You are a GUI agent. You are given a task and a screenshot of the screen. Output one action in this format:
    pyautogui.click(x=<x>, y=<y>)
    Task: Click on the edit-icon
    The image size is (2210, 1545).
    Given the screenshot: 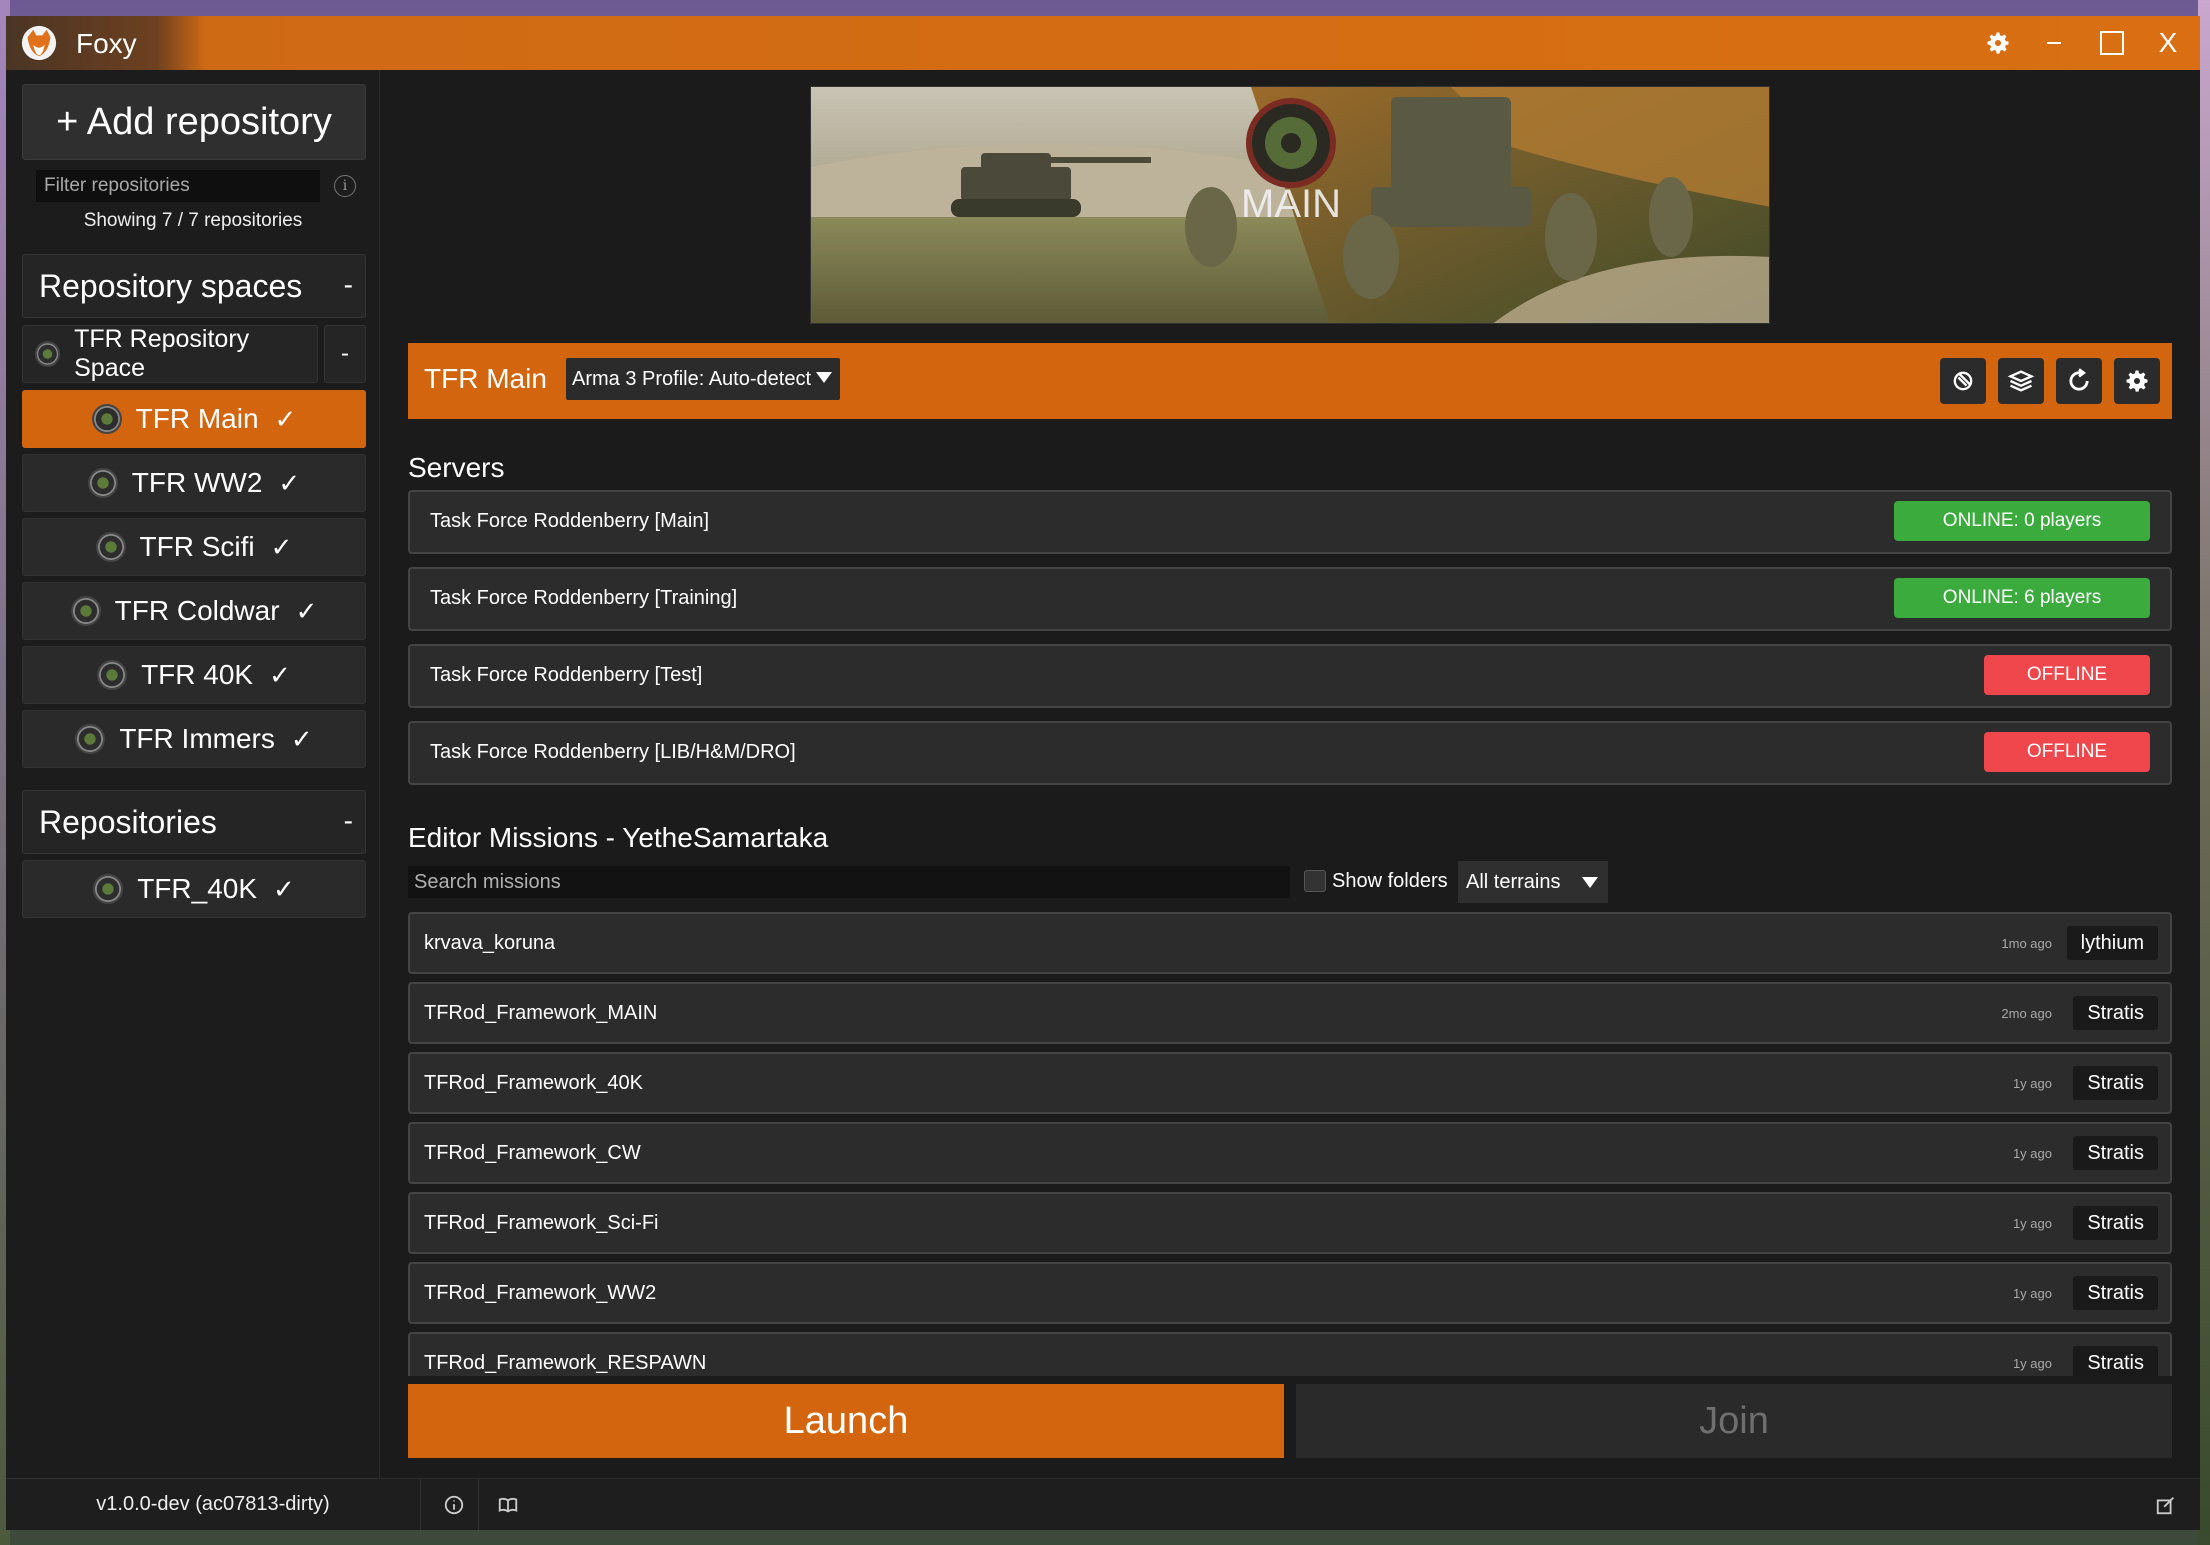 What is the action you would take?
    pyautogui.click(x=2165, y=1506)
    